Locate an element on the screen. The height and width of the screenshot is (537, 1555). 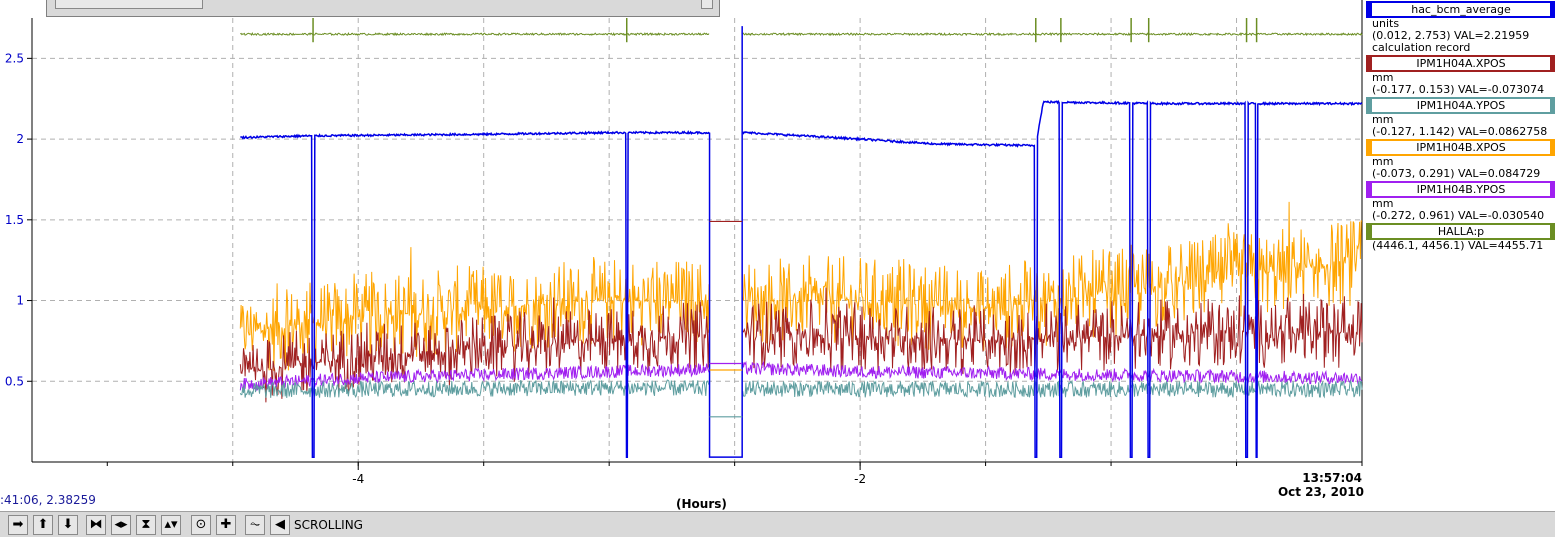
end-date-label: Oct 23, 2010 is located at coordinates (1320, 492).